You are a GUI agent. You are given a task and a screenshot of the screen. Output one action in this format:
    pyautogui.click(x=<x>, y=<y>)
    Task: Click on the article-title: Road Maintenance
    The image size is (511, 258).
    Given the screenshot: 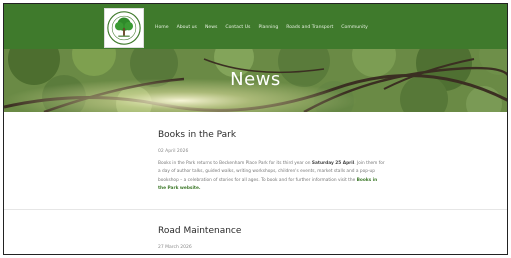 What is the action you would take?
    pyautogui.click(x=273, y=231)
    